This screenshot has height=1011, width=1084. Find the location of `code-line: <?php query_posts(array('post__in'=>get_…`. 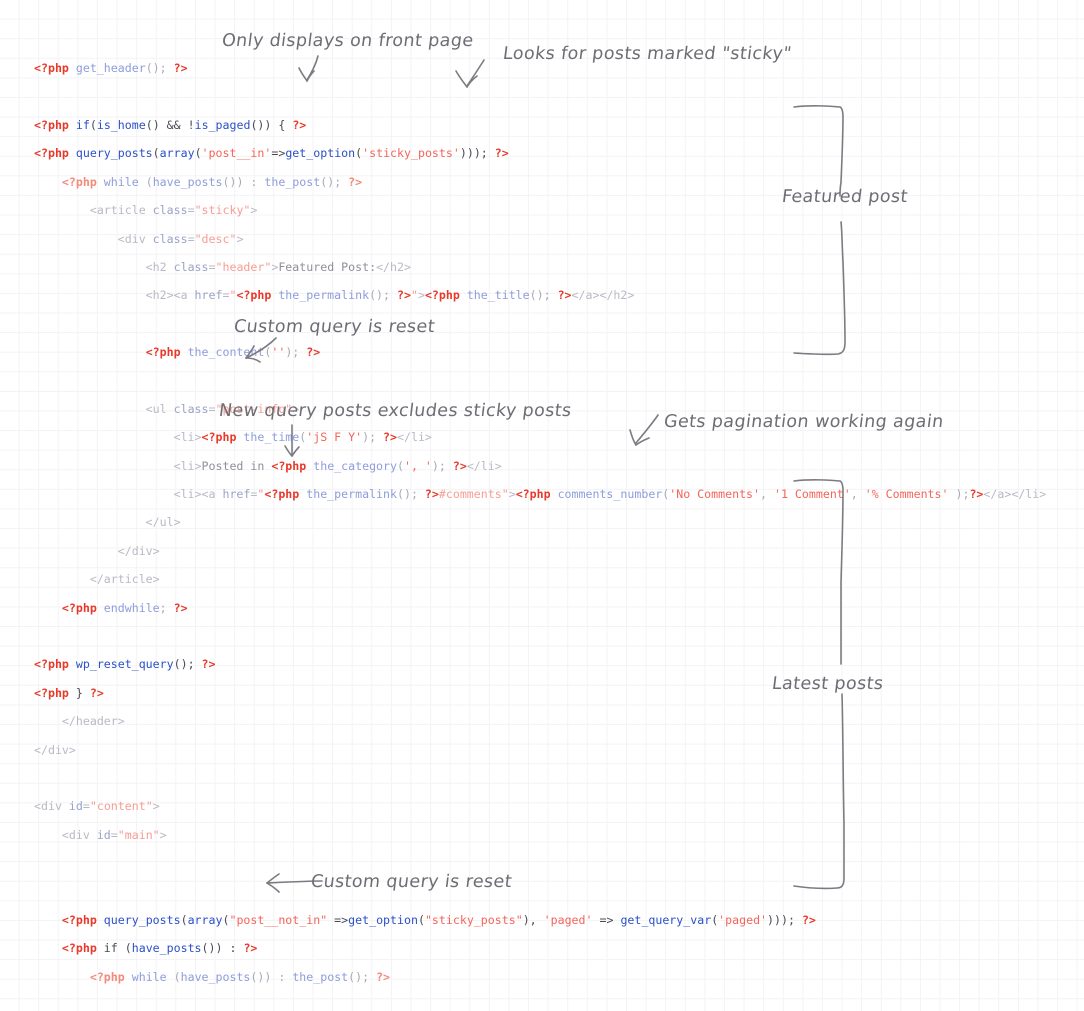

code-line: <?php query_posts(array('post__in'=>get_… is located at coordinates (271, 153).